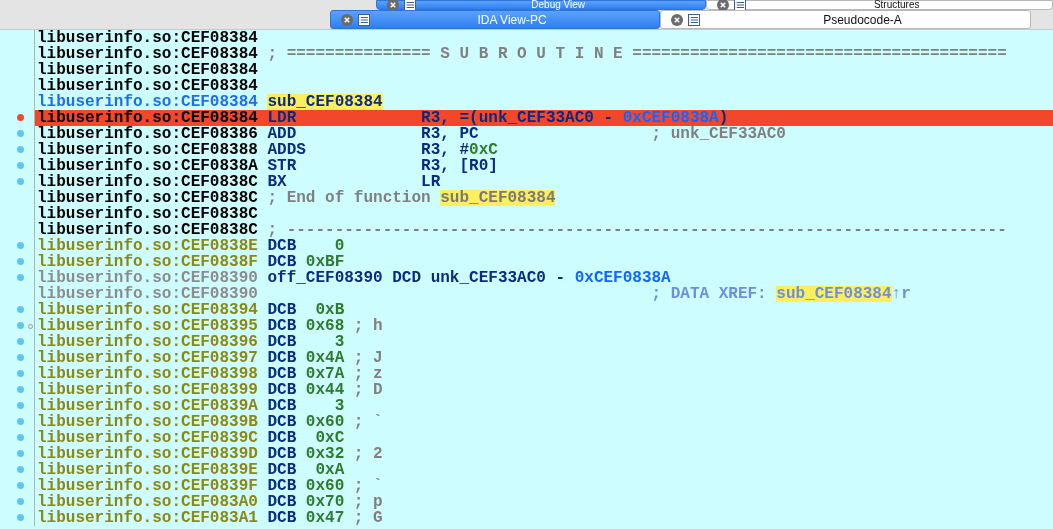  What do you see at coordinates (901, 294) in the screenshot?
I see `xref-comment: ↑r` at bounding box center [901, 294].